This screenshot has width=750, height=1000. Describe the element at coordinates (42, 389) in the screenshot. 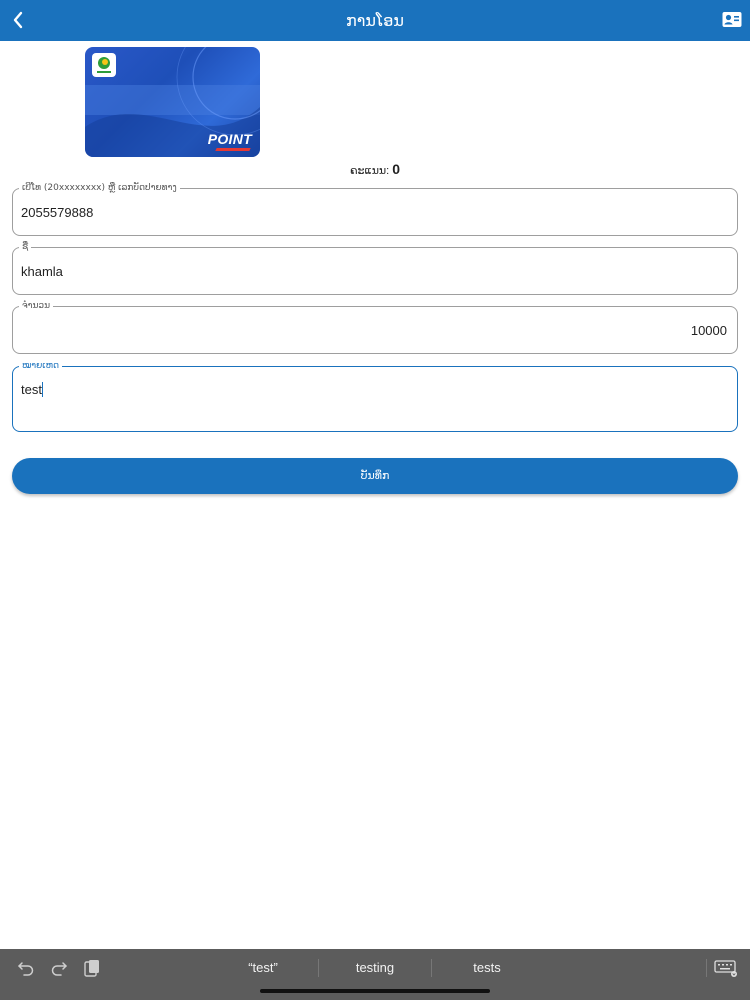

I see `text-caret` at that location.